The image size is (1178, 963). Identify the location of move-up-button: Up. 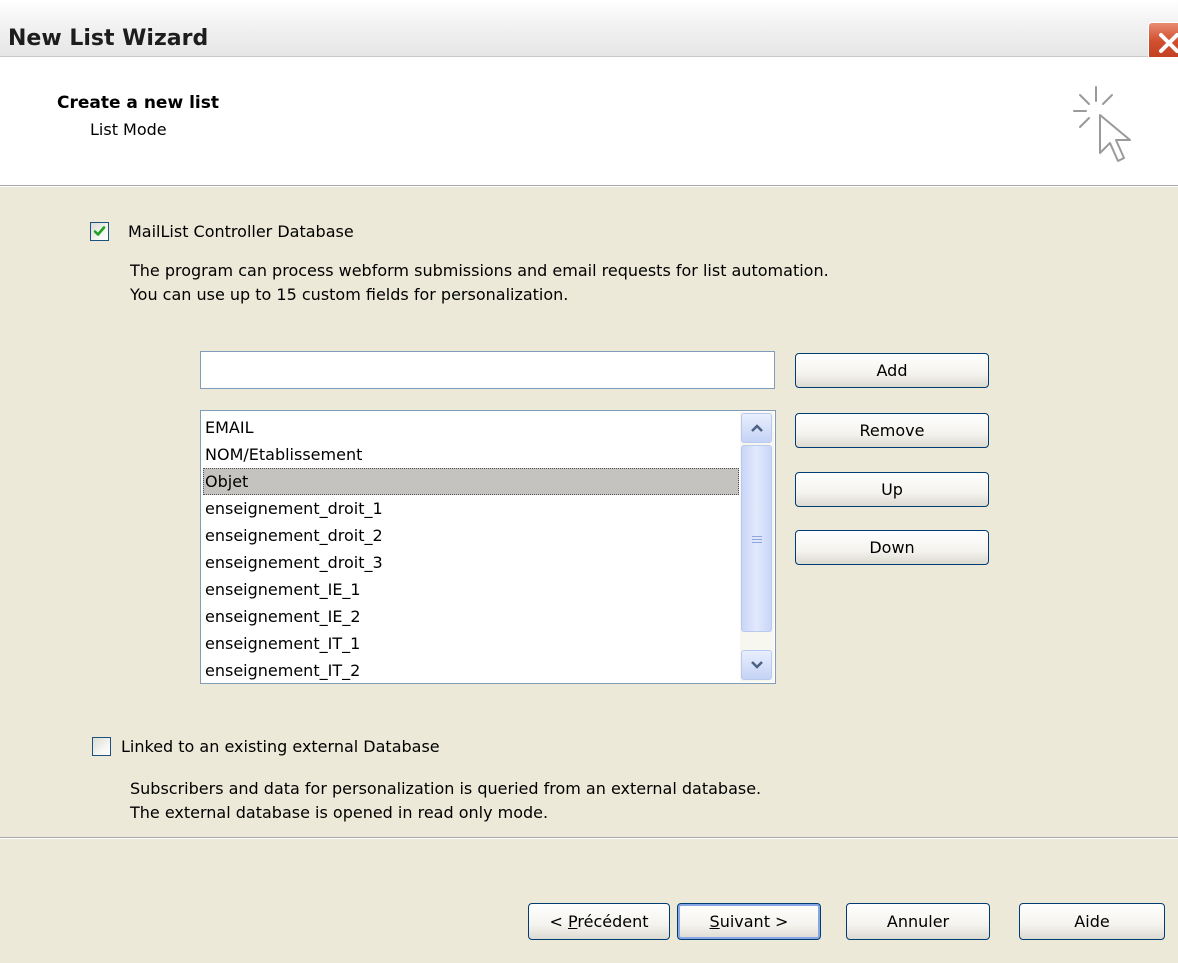
(892, 489).